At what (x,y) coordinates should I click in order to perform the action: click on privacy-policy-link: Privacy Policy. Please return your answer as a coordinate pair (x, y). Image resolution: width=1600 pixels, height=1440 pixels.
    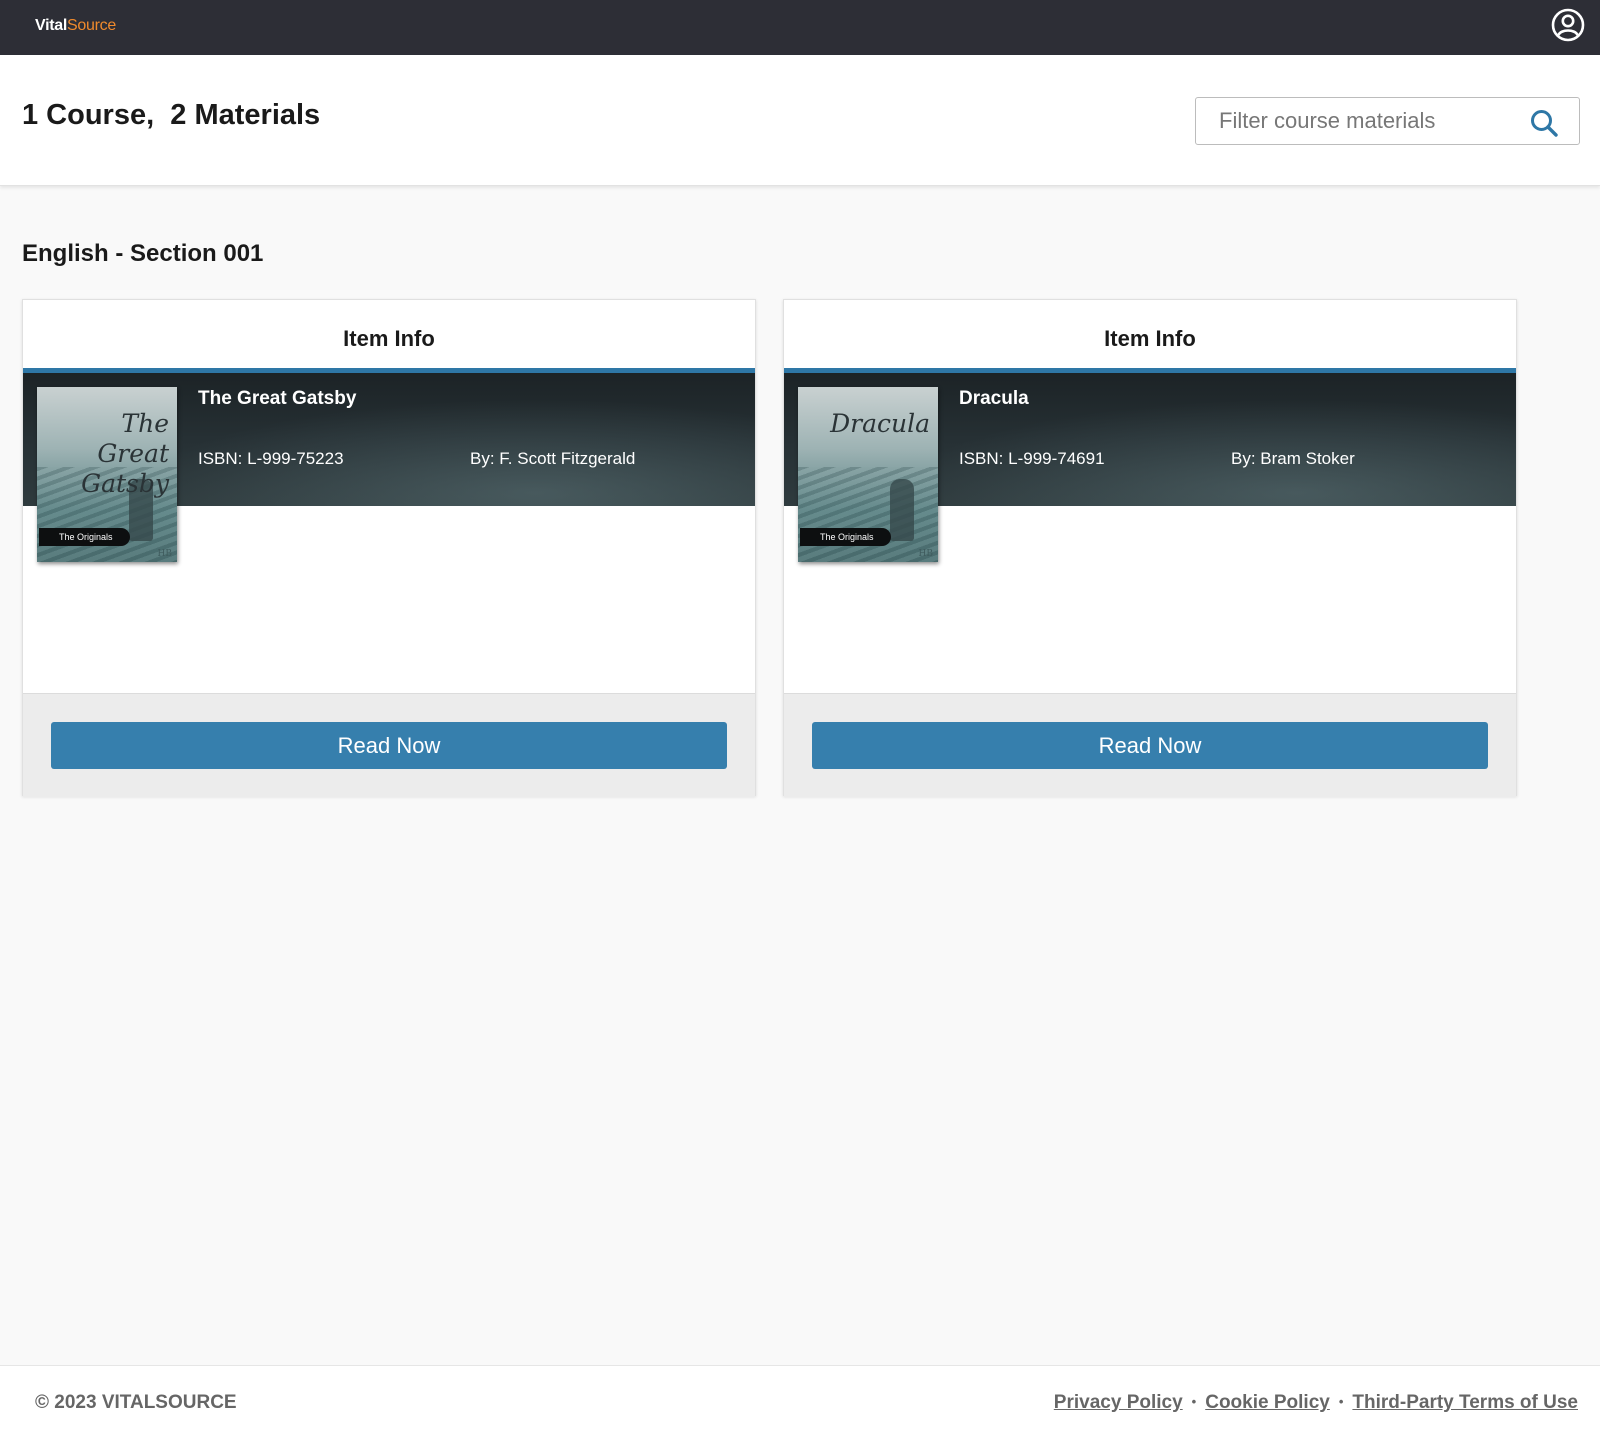
    Looking at the image, I should click on (1118, 1402).